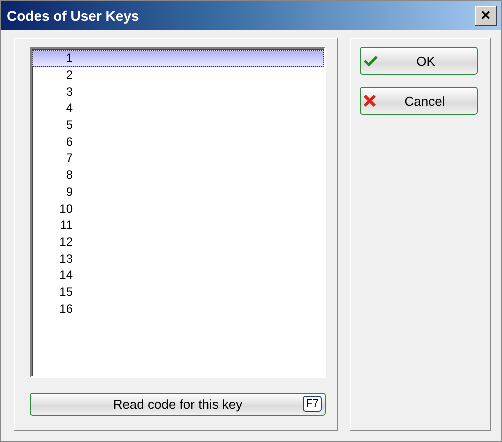 The image size is (502, 442). Describe the element at coordinates (178, 225) in the screenshot. I see `list-item: 11` at that location.